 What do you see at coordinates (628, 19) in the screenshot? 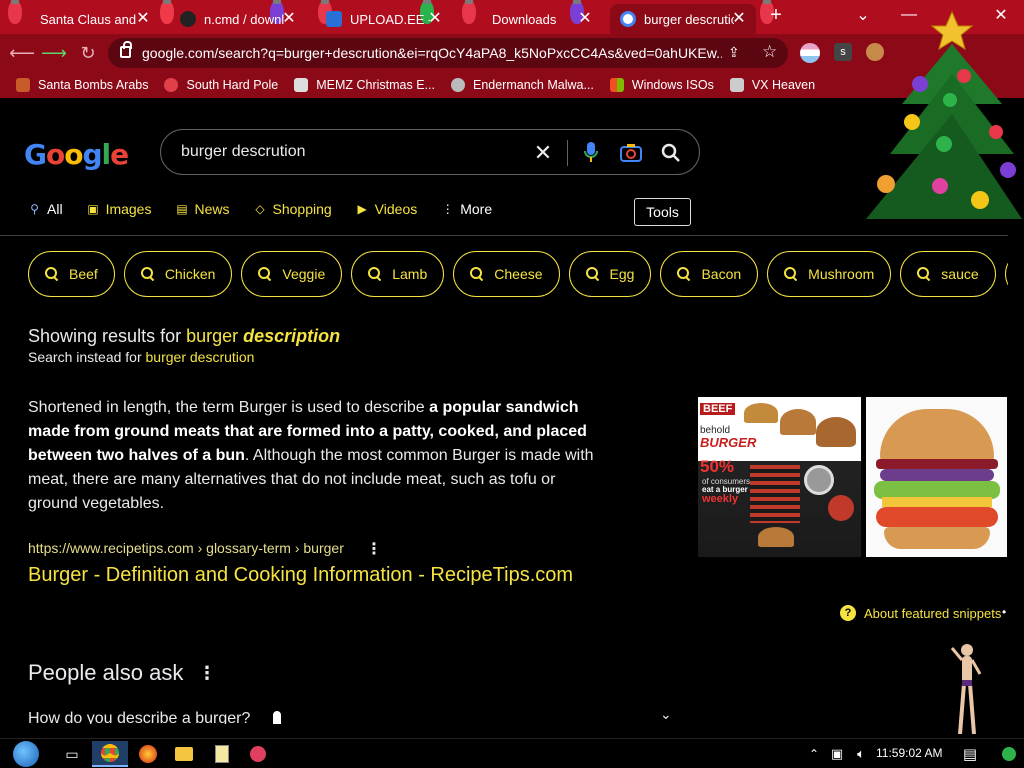
I see `google-icon` at bounding box center [628, 19].